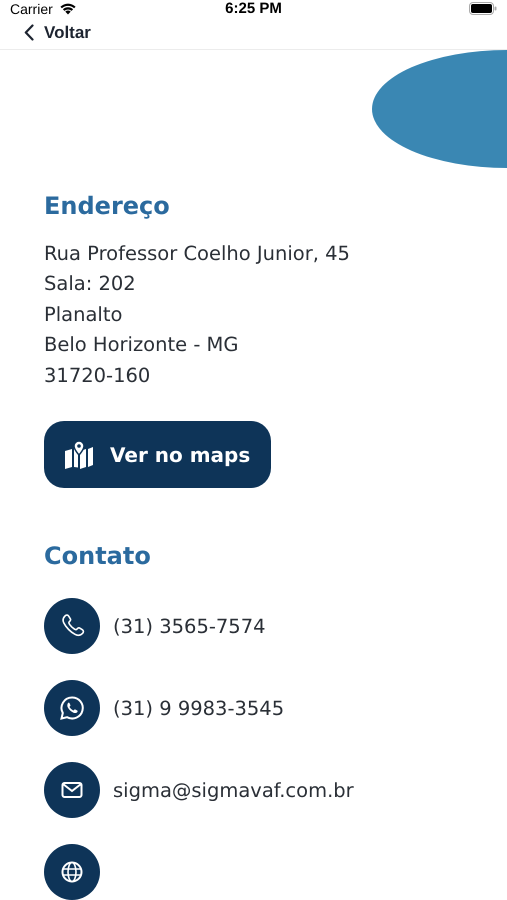  Describe the element at coordinates (31, 8) in the screenshot. I see `carrier-name: Carrier` at that location.